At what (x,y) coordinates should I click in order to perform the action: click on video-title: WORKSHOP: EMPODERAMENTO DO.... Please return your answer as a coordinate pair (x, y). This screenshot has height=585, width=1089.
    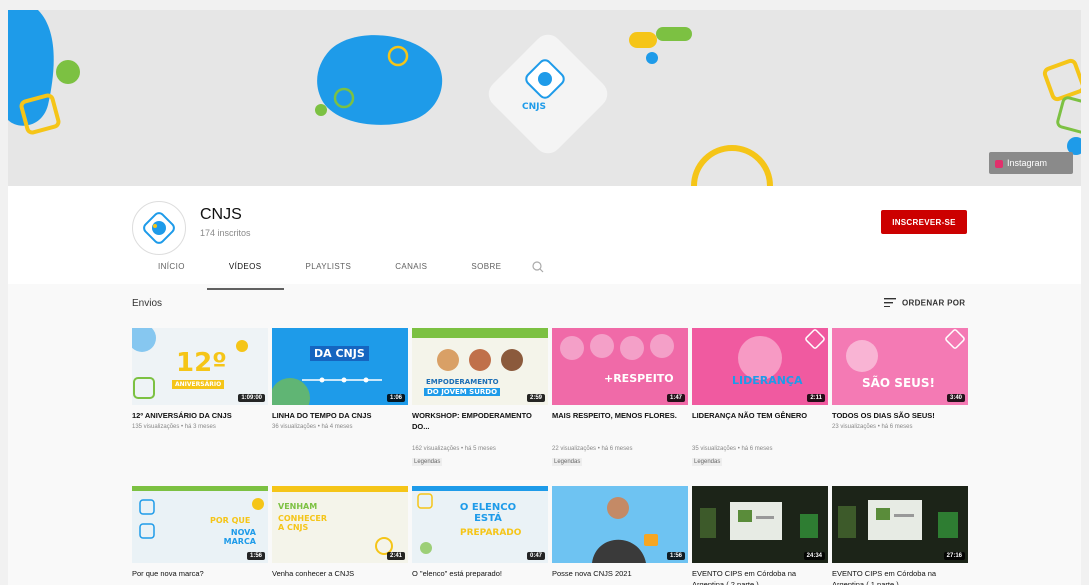
    Looking at the image, I should click on (479, 421).